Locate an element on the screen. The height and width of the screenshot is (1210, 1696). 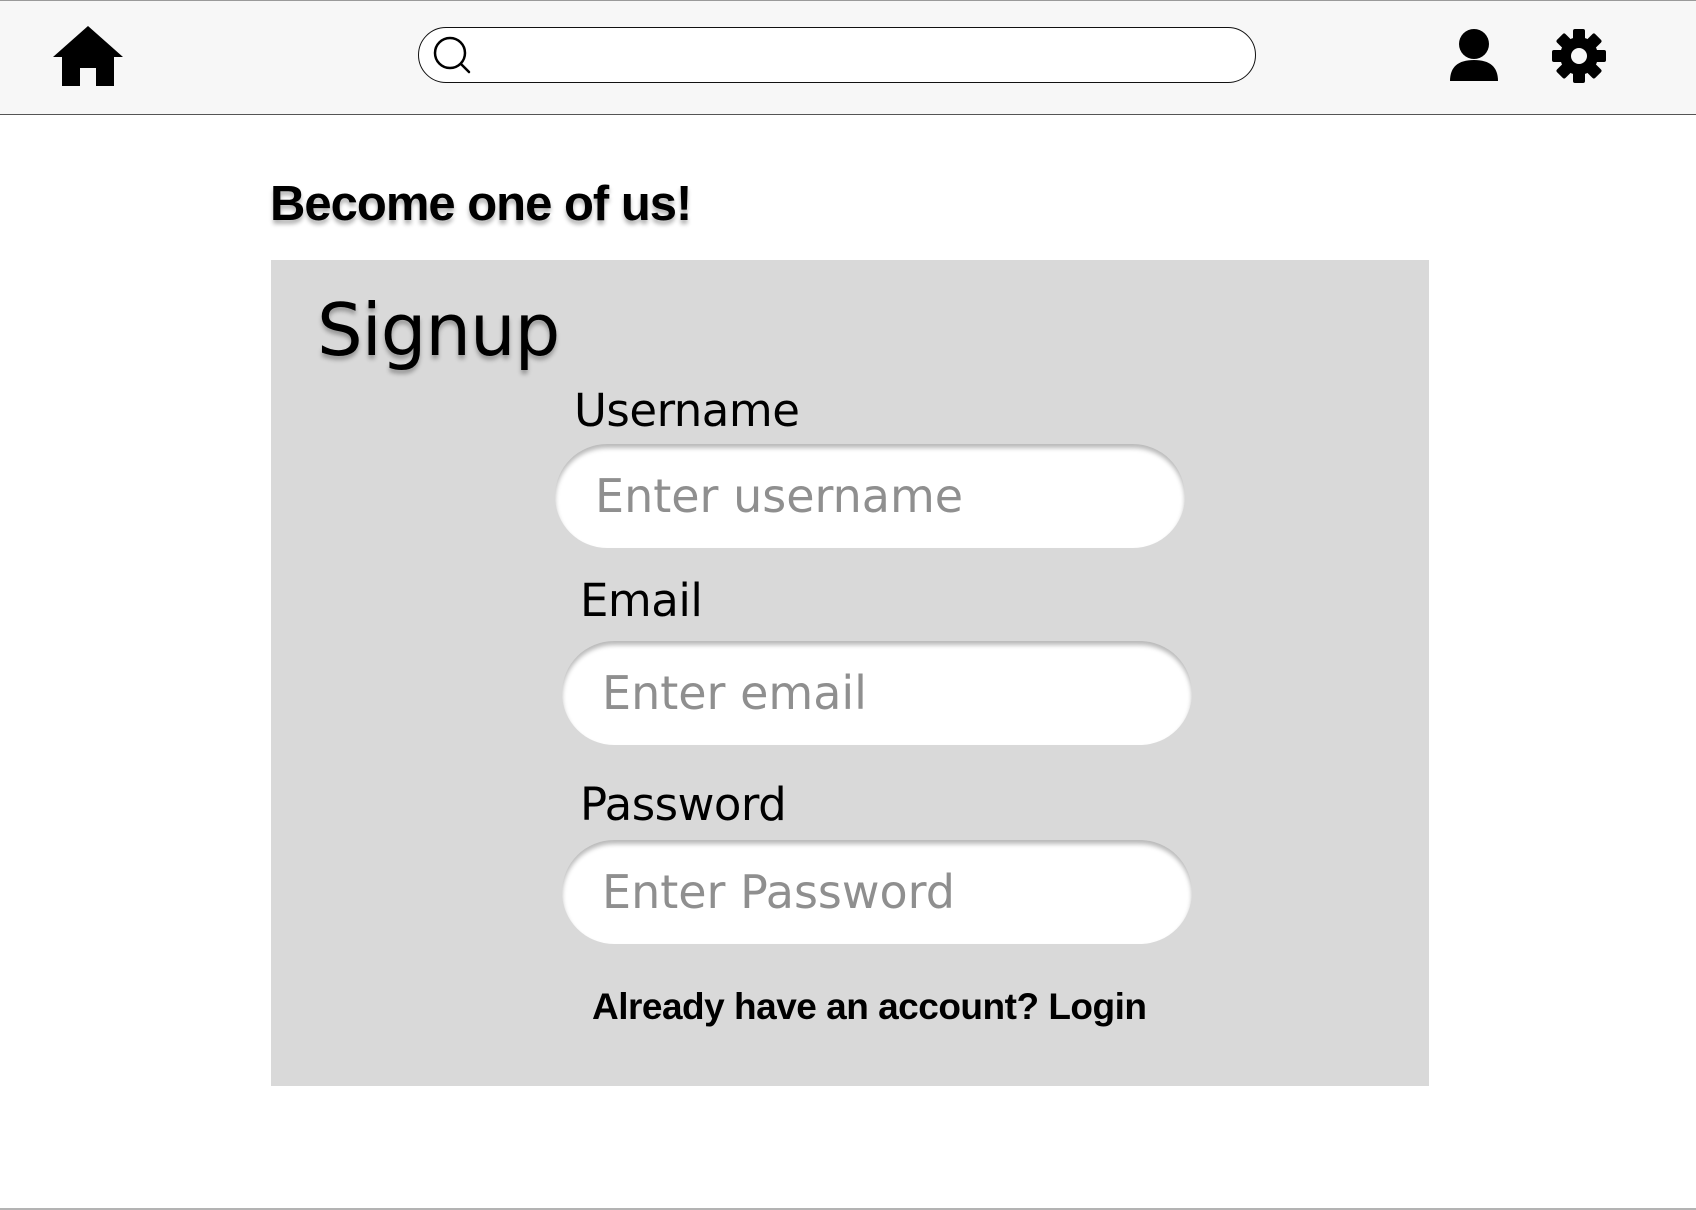
home-button is located at coordinates (88, 57).